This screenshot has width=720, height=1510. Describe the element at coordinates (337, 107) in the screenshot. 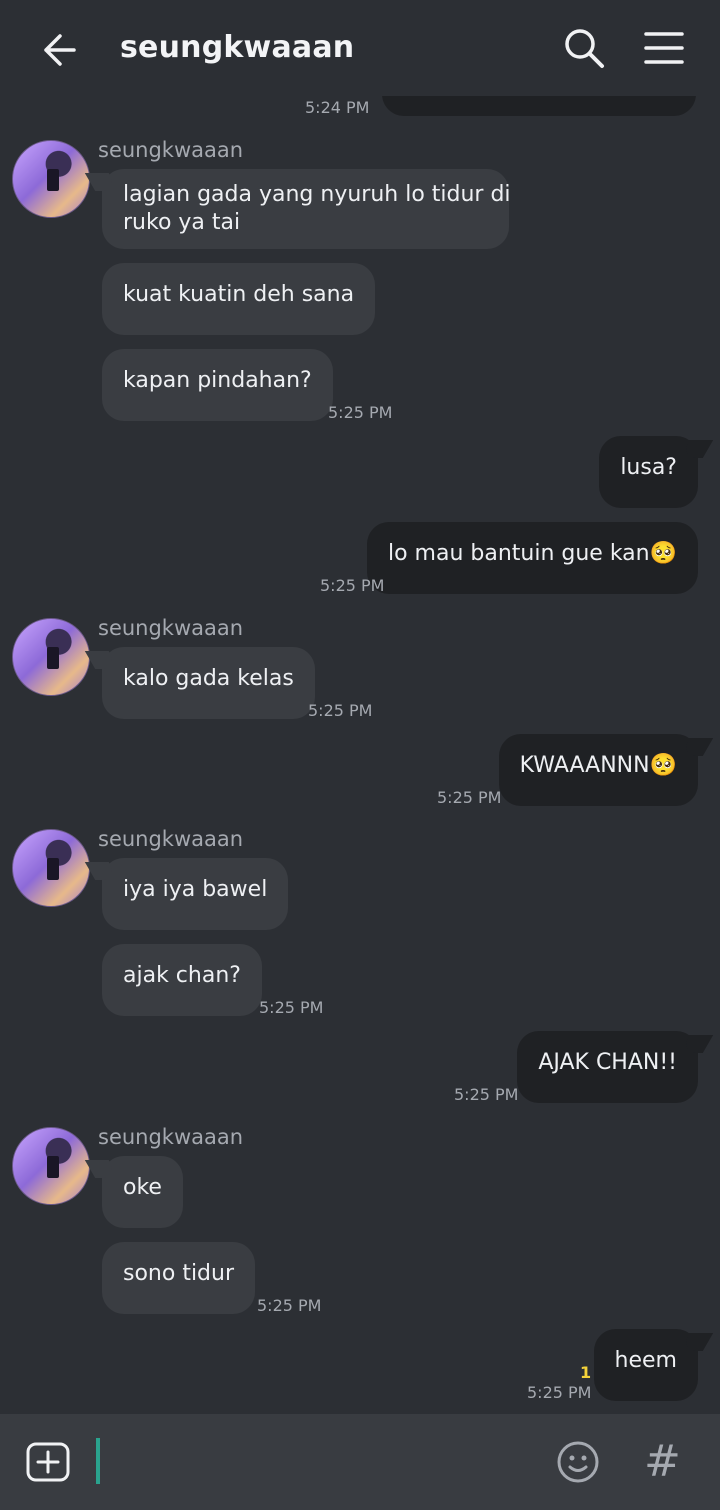

I see `message-time: 5:24 PM` at that location.